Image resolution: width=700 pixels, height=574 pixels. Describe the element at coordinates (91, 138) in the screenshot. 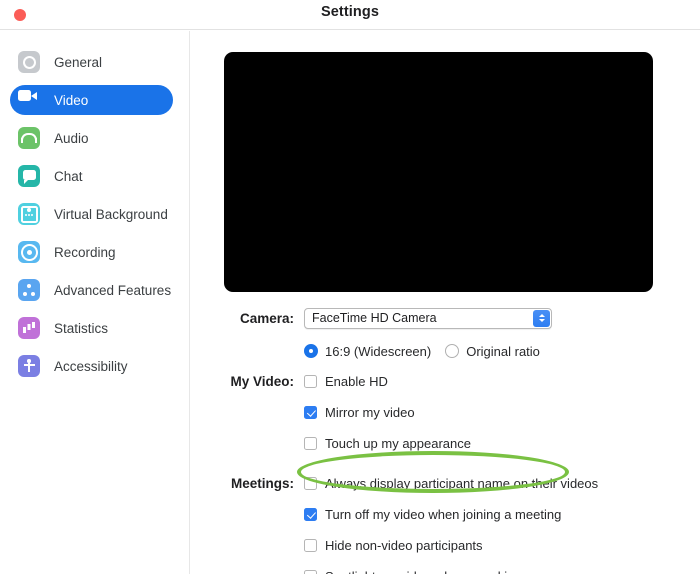

I see `sidebar-item-audio: Audio` at that location.